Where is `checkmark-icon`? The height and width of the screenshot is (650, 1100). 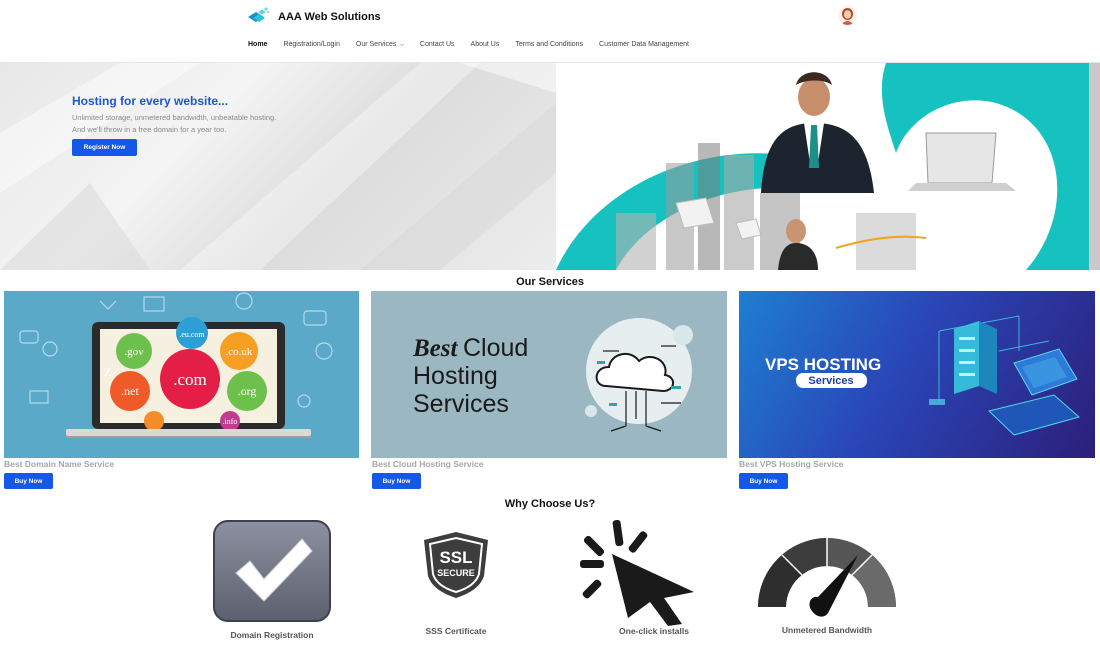
checkmark-icon is located at coordinates (272, 571).